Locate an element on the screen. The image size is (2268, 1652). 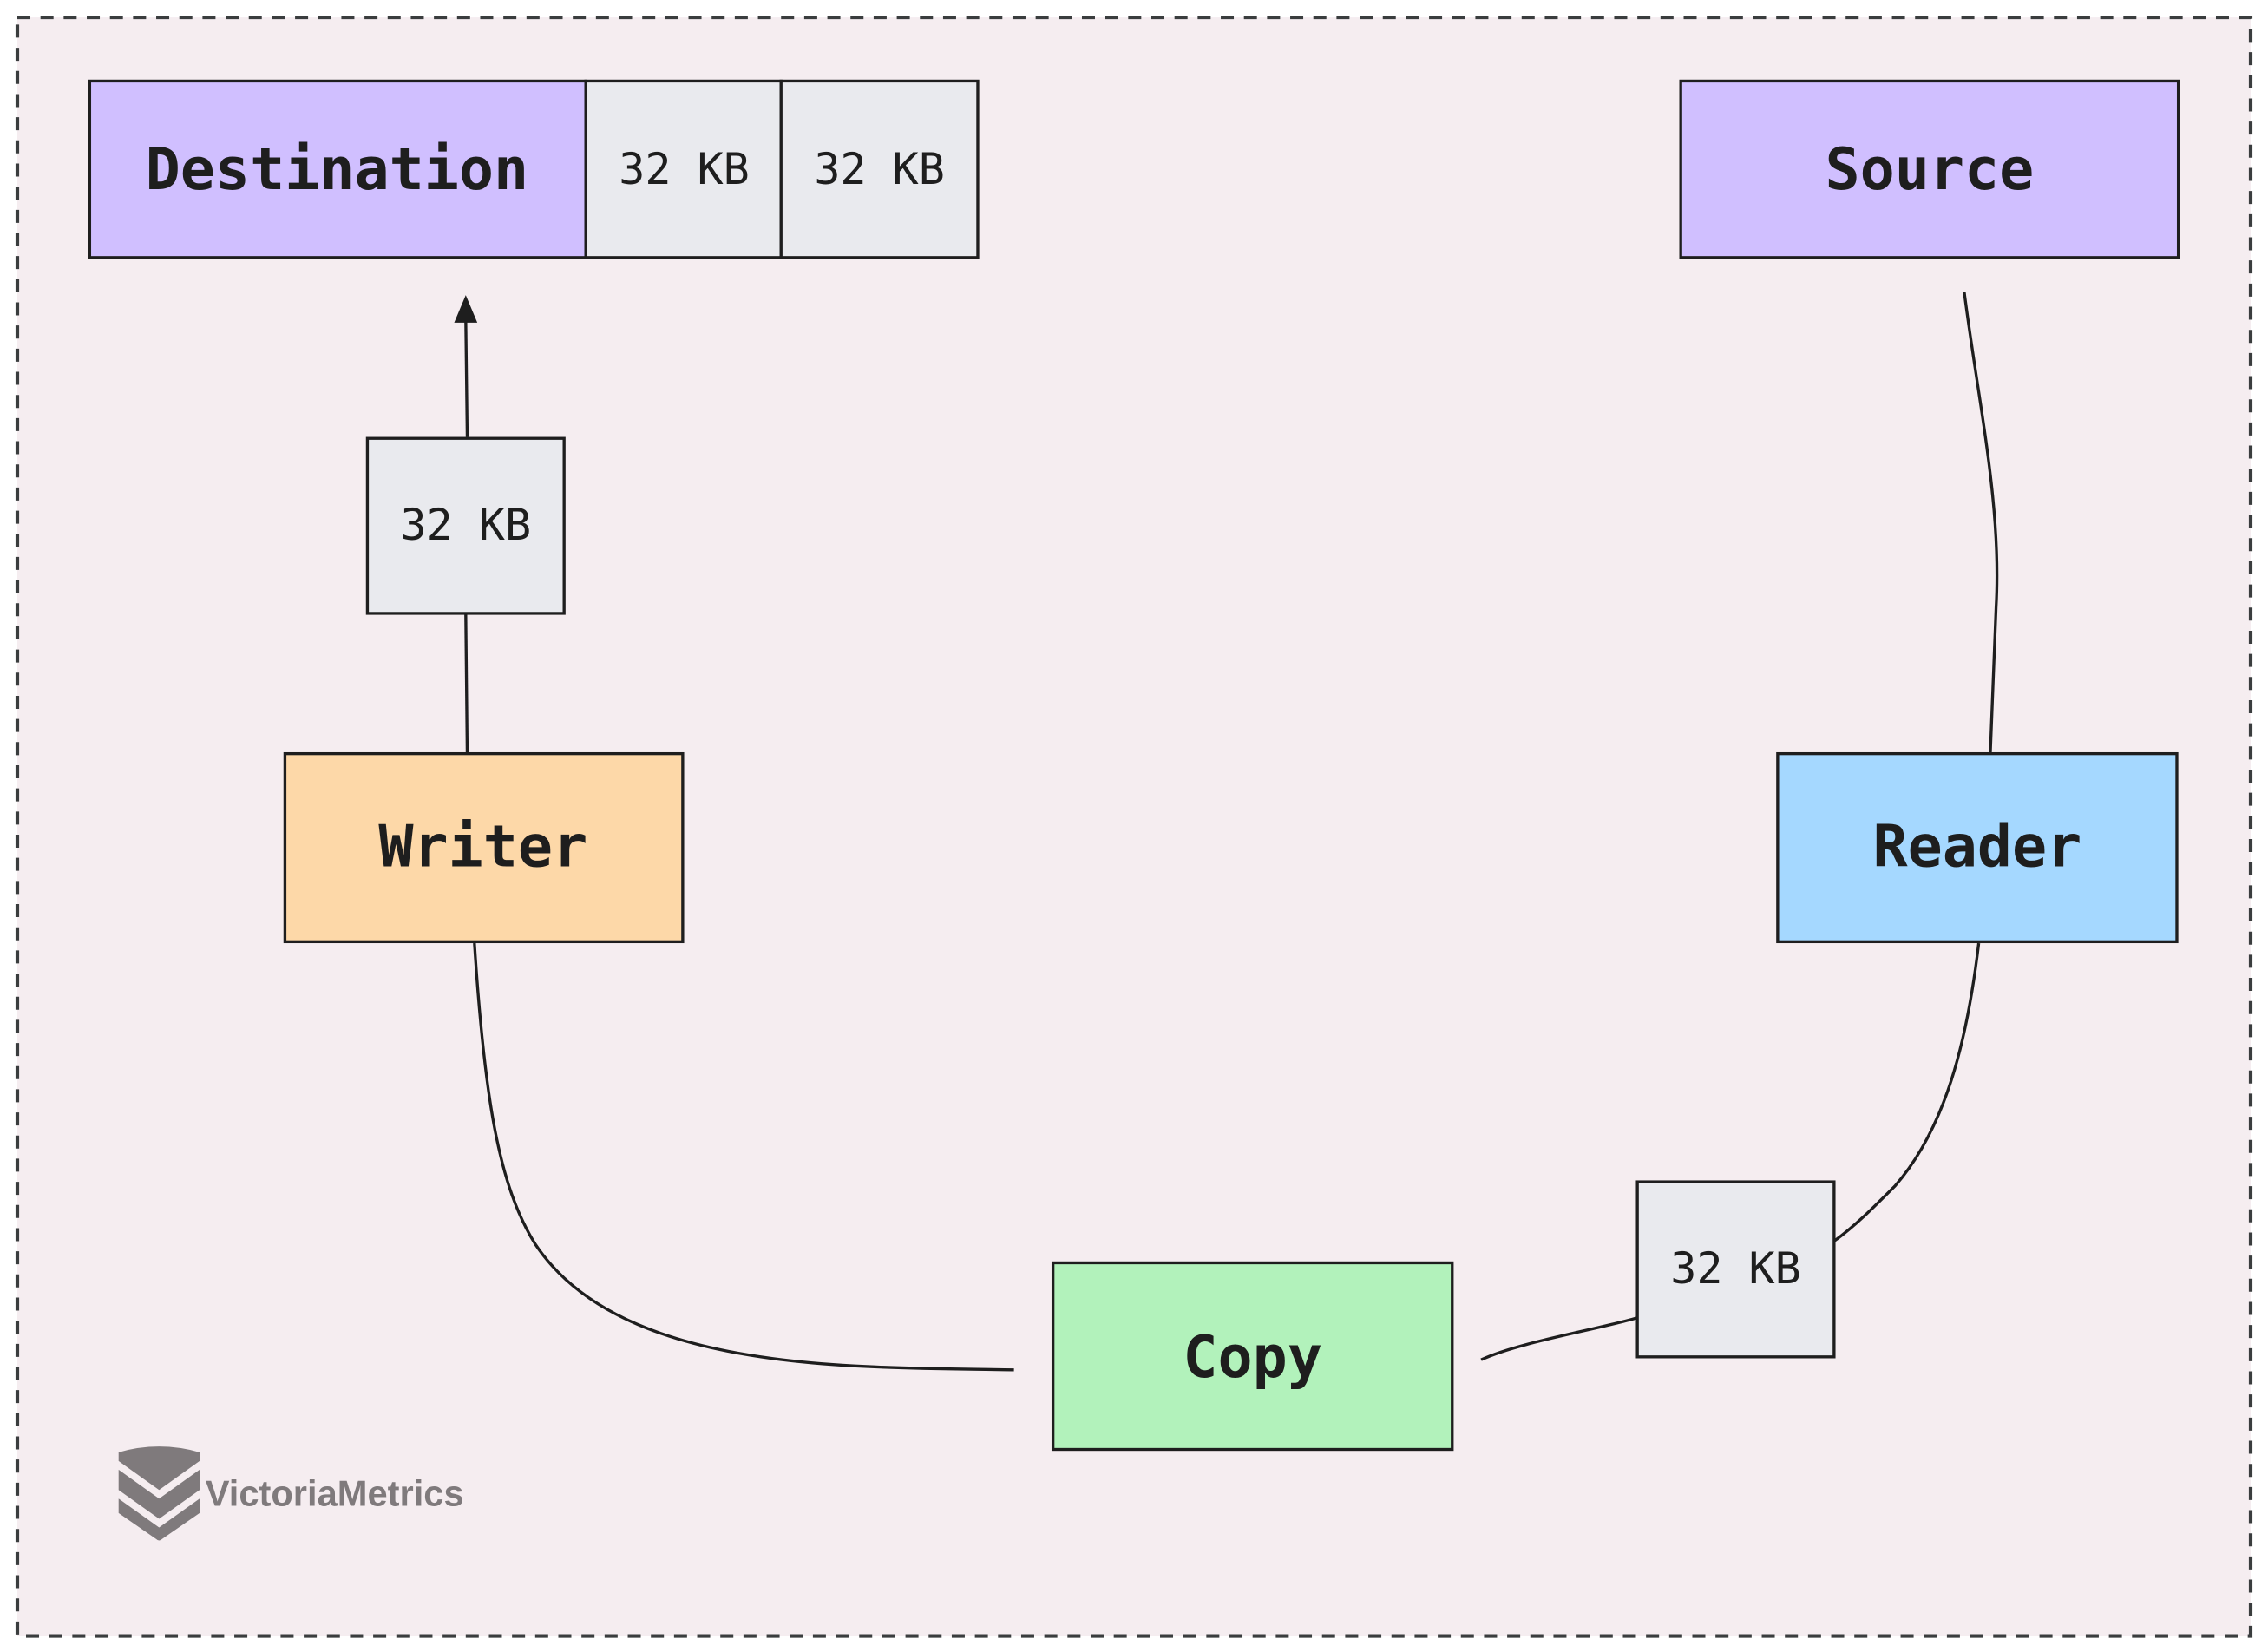
writer-node: Writer is located at coordinates (484, 847).